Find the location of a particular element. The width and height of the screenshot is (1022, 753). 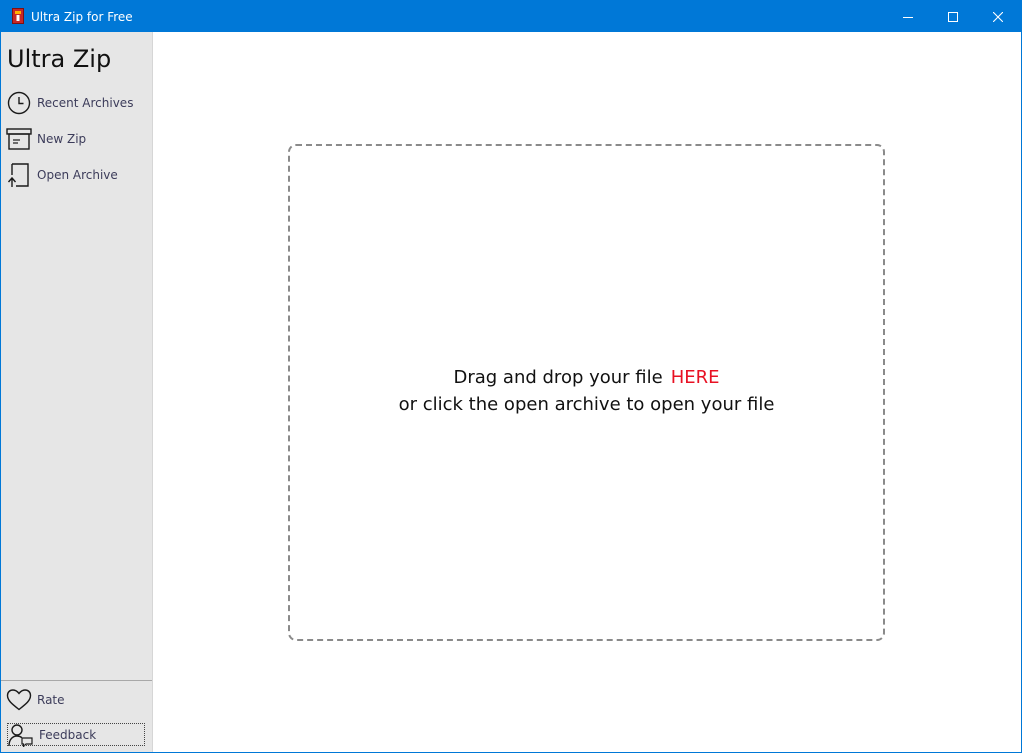

clock-icon is located at coordinates (19, 103).